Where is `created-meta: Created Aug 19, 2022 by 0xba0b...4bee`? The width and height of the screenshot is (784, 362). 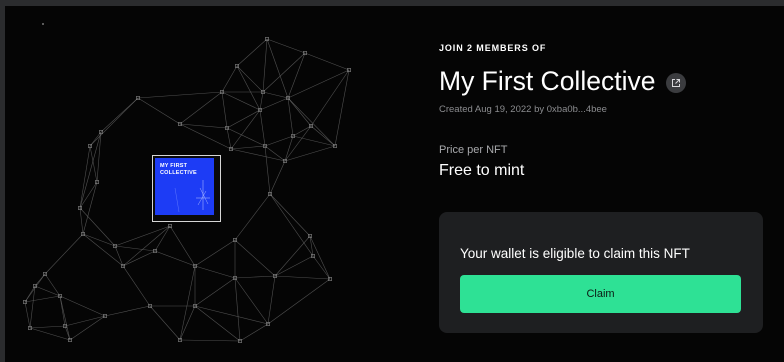 created-meta: Created Aug 19, 2022 by 0xba0b...4bee is located at coordinates (523, 109).